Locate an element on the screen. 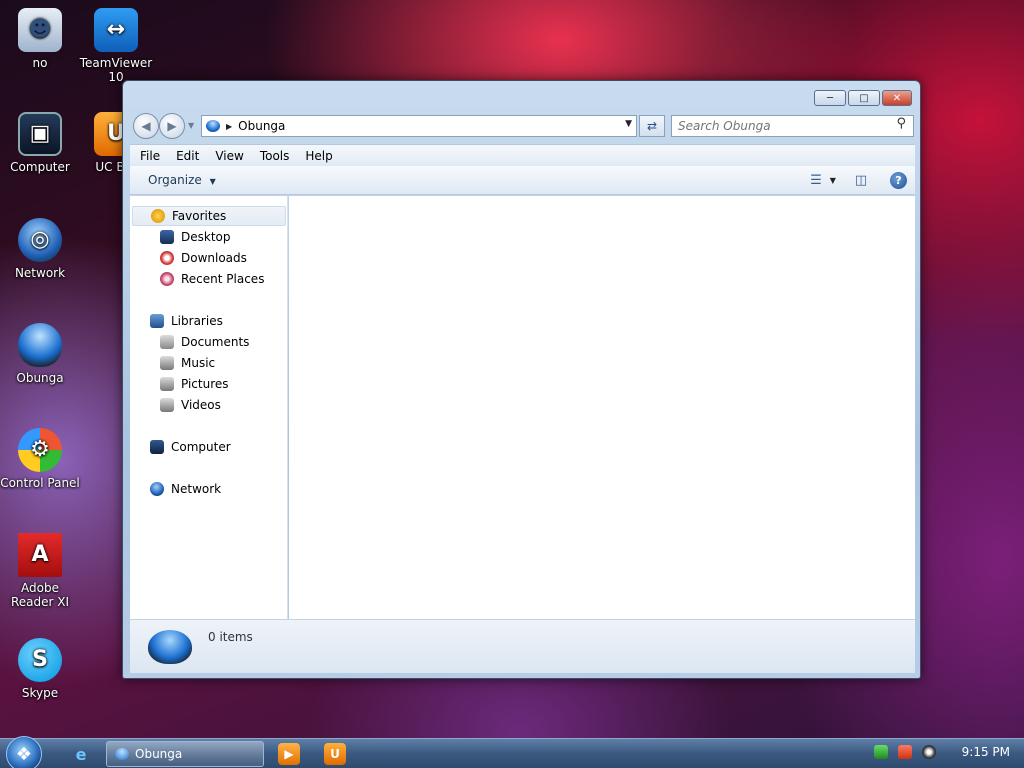 The image size is (1024, 768). item-count: 0 items is located at coordinates (230, 637).